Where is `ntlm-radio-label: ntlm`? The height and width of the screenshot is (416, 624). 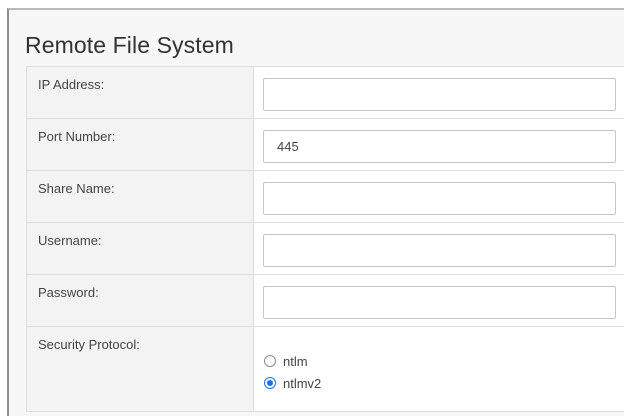 ntlm-radio-label: ntlm is located at coordinates (295, 361).